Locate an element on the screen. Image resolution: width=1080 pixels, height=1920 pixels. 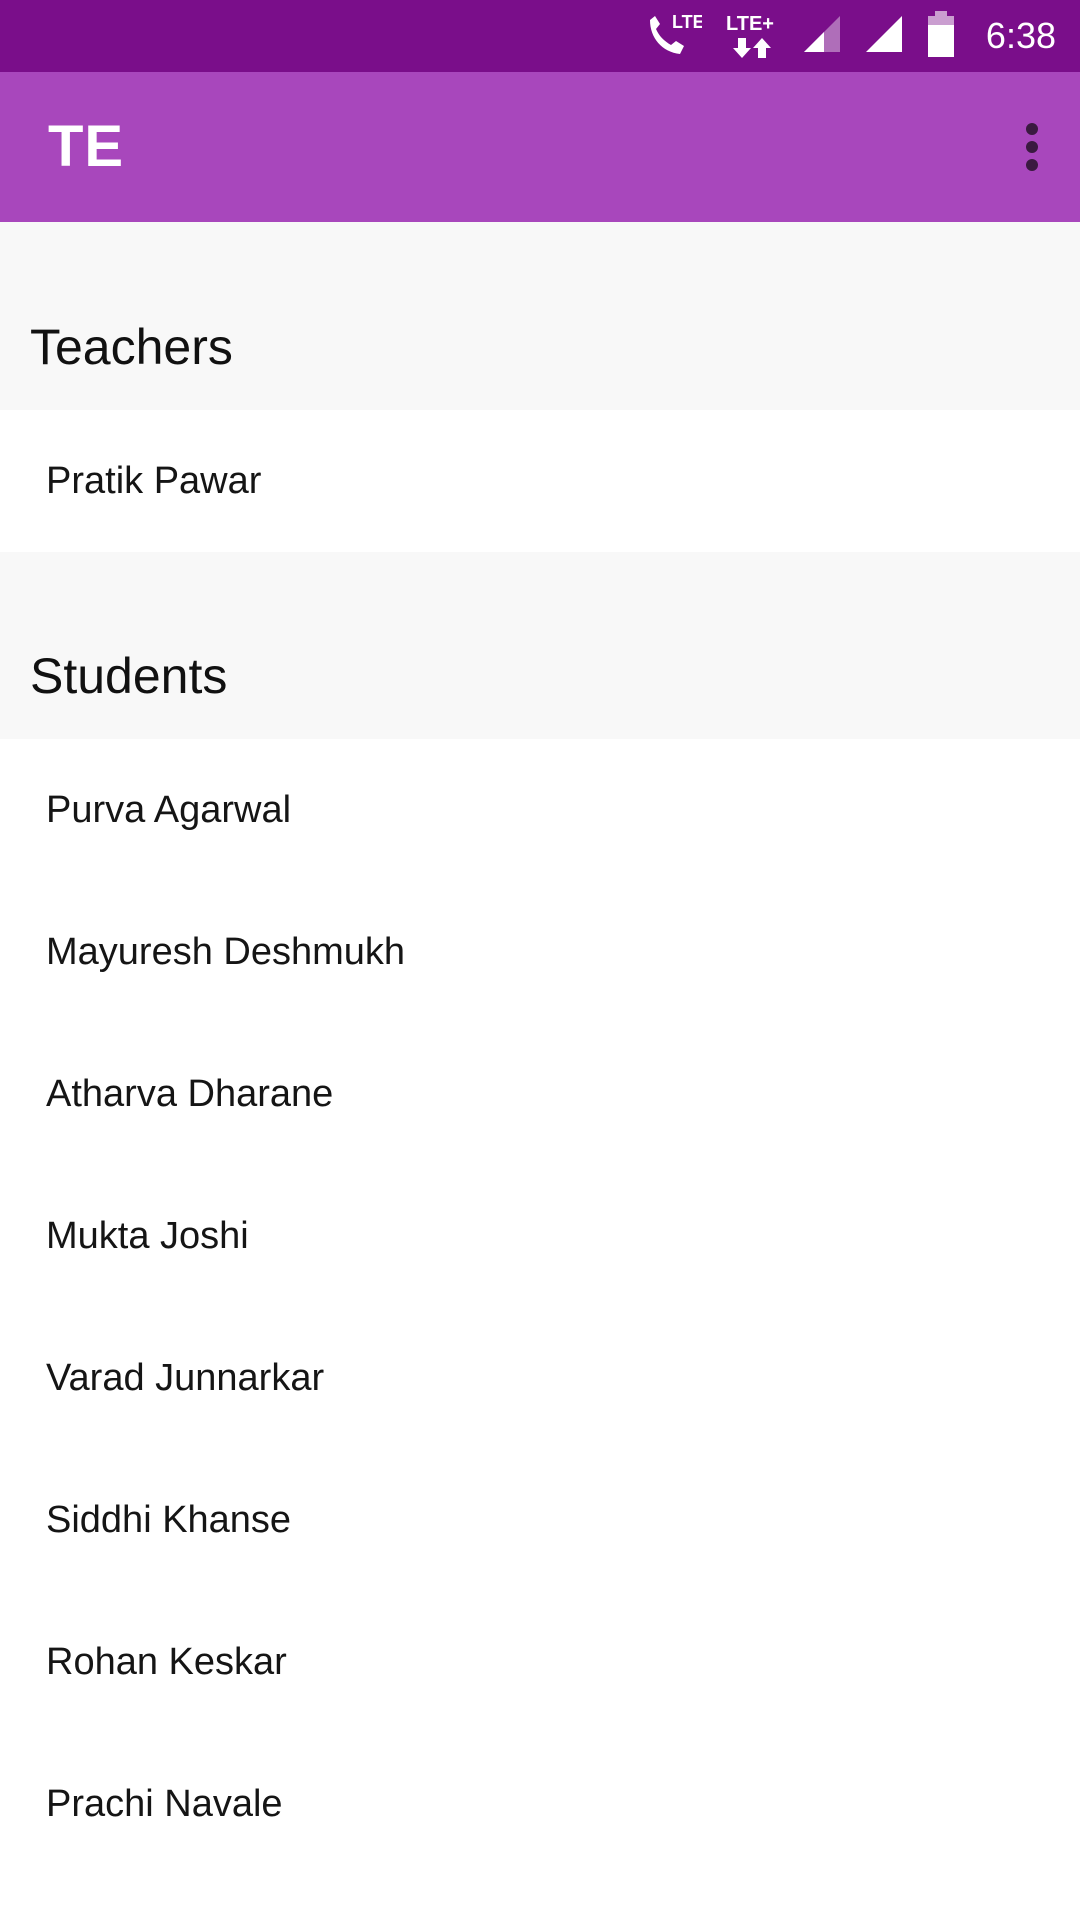
battery-icon is located at coordinates (941, 36).